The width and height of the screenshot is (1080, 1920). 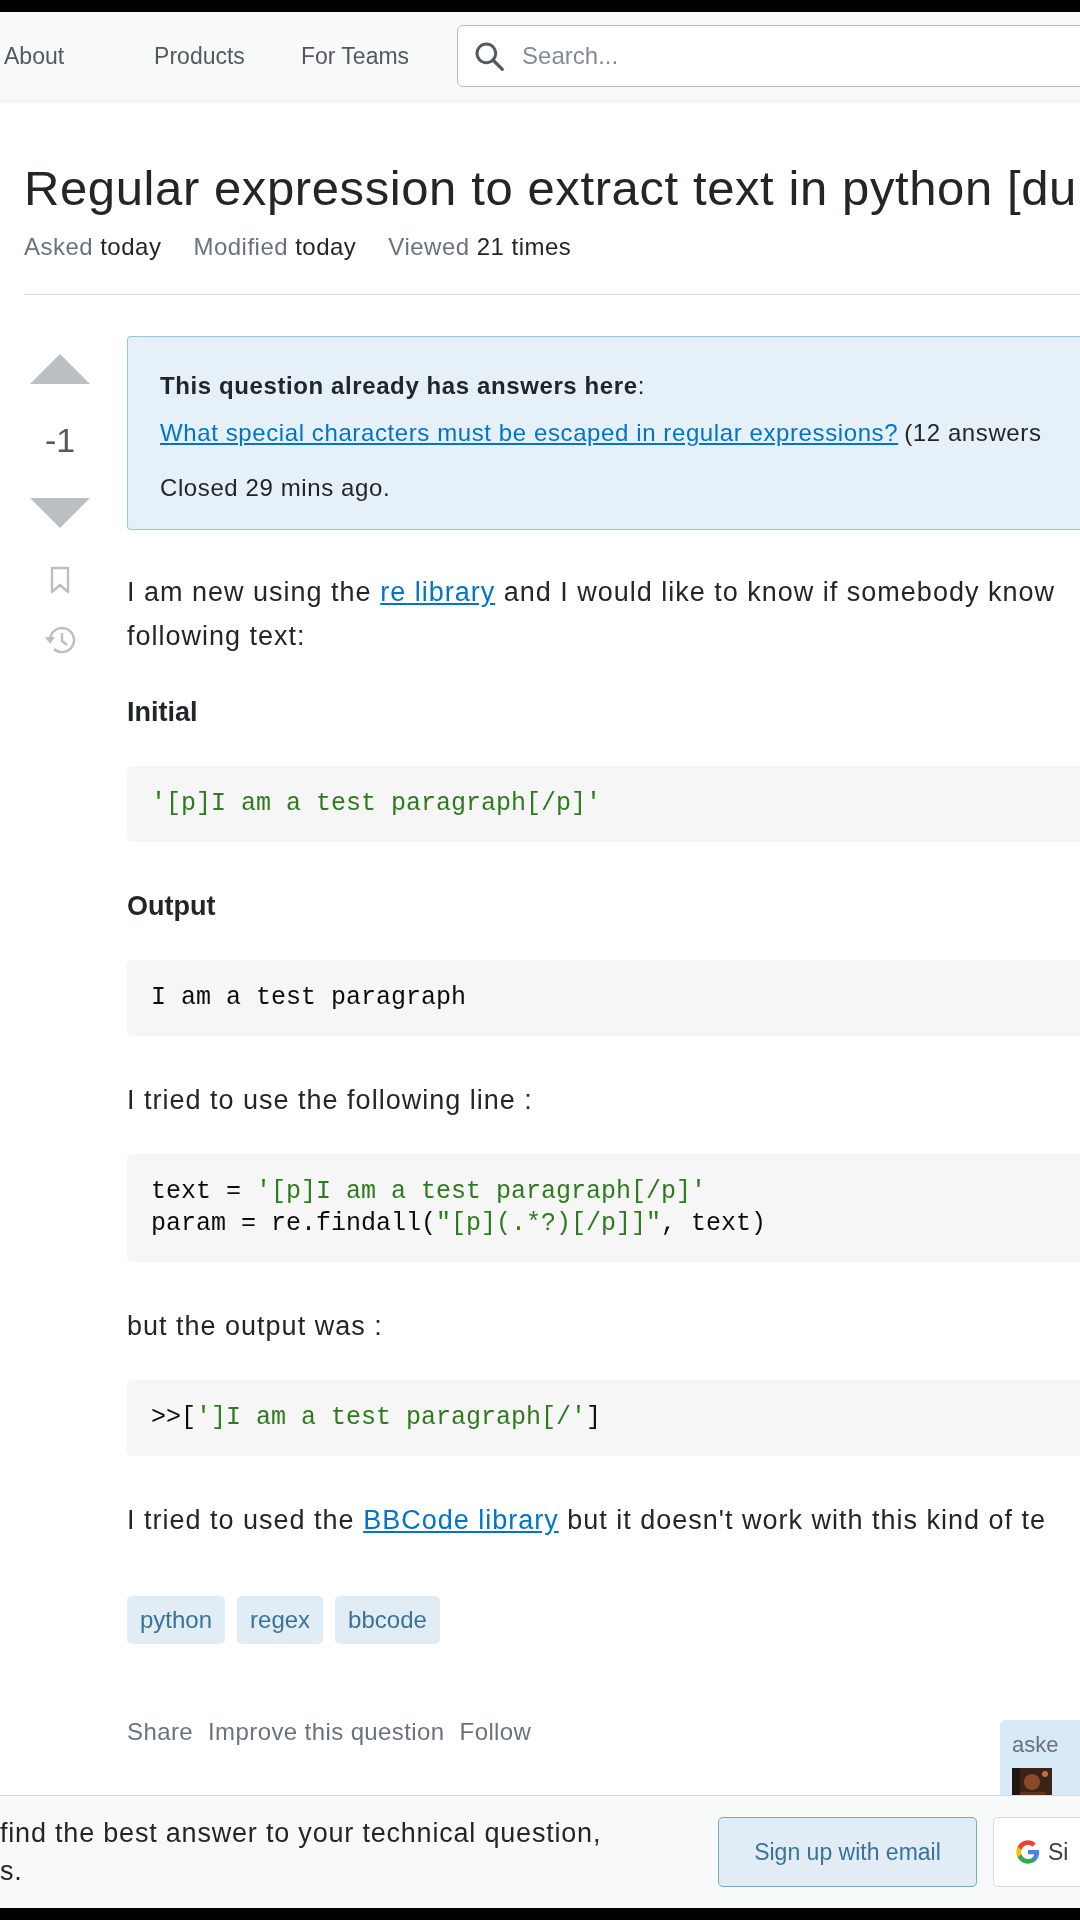 I want to click on paragraph: but the output was :, so click(x=255, y=1326).